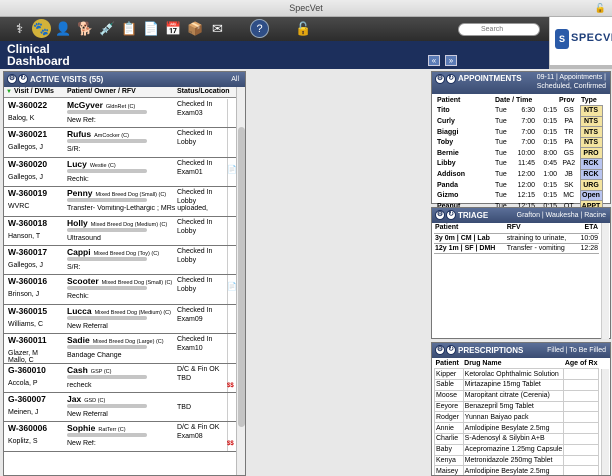  I want to click on cube-icon: 📦, so click(195, 28).